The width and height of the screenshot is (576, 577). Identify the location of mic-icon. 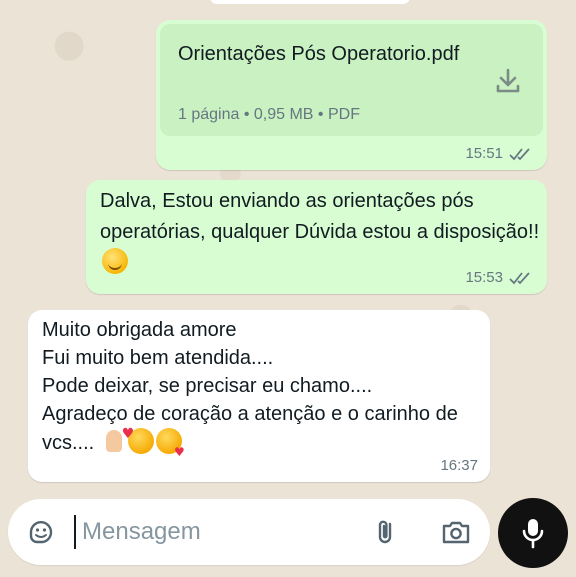
(533, 534).